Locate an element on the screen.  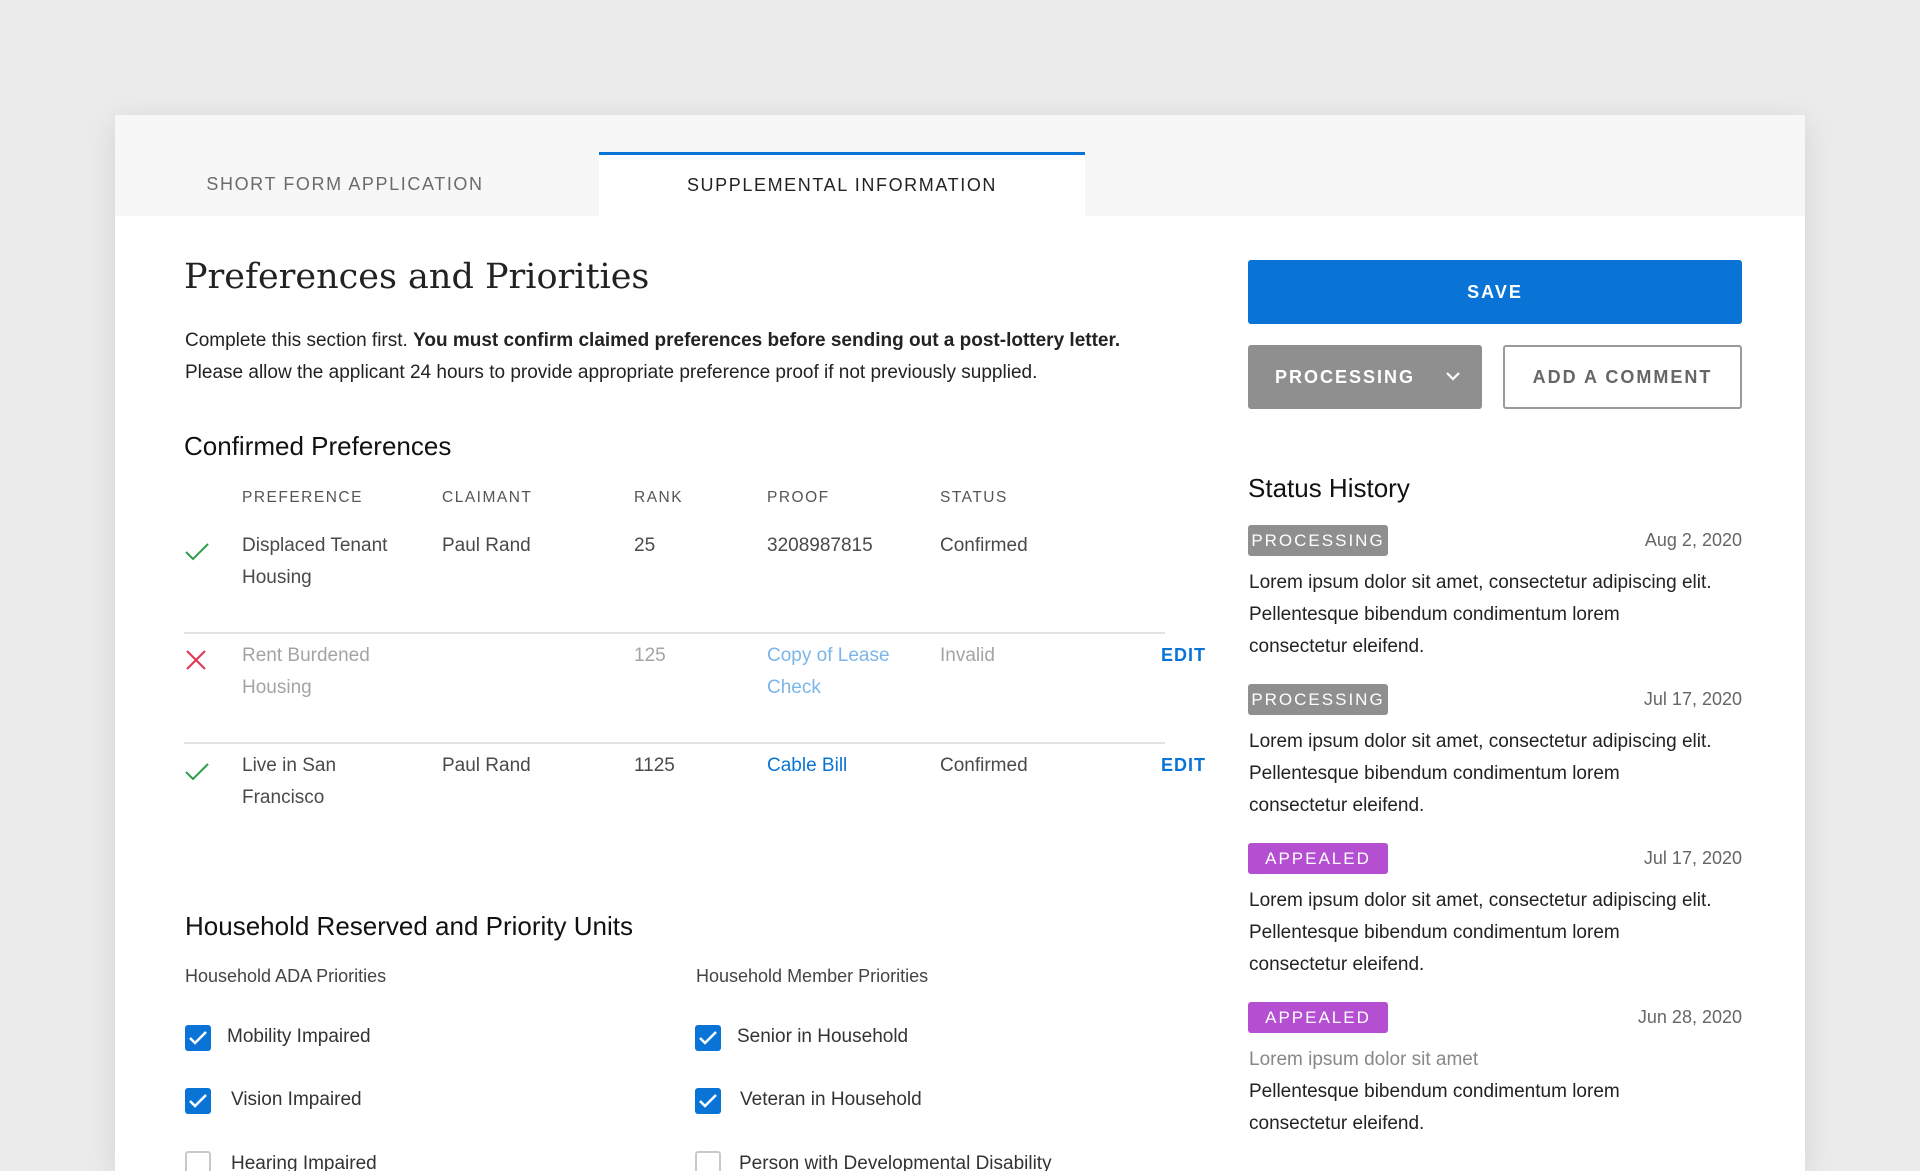
ada-priorities-label: Household ADA Priorities is located at coordinates (286, 976).